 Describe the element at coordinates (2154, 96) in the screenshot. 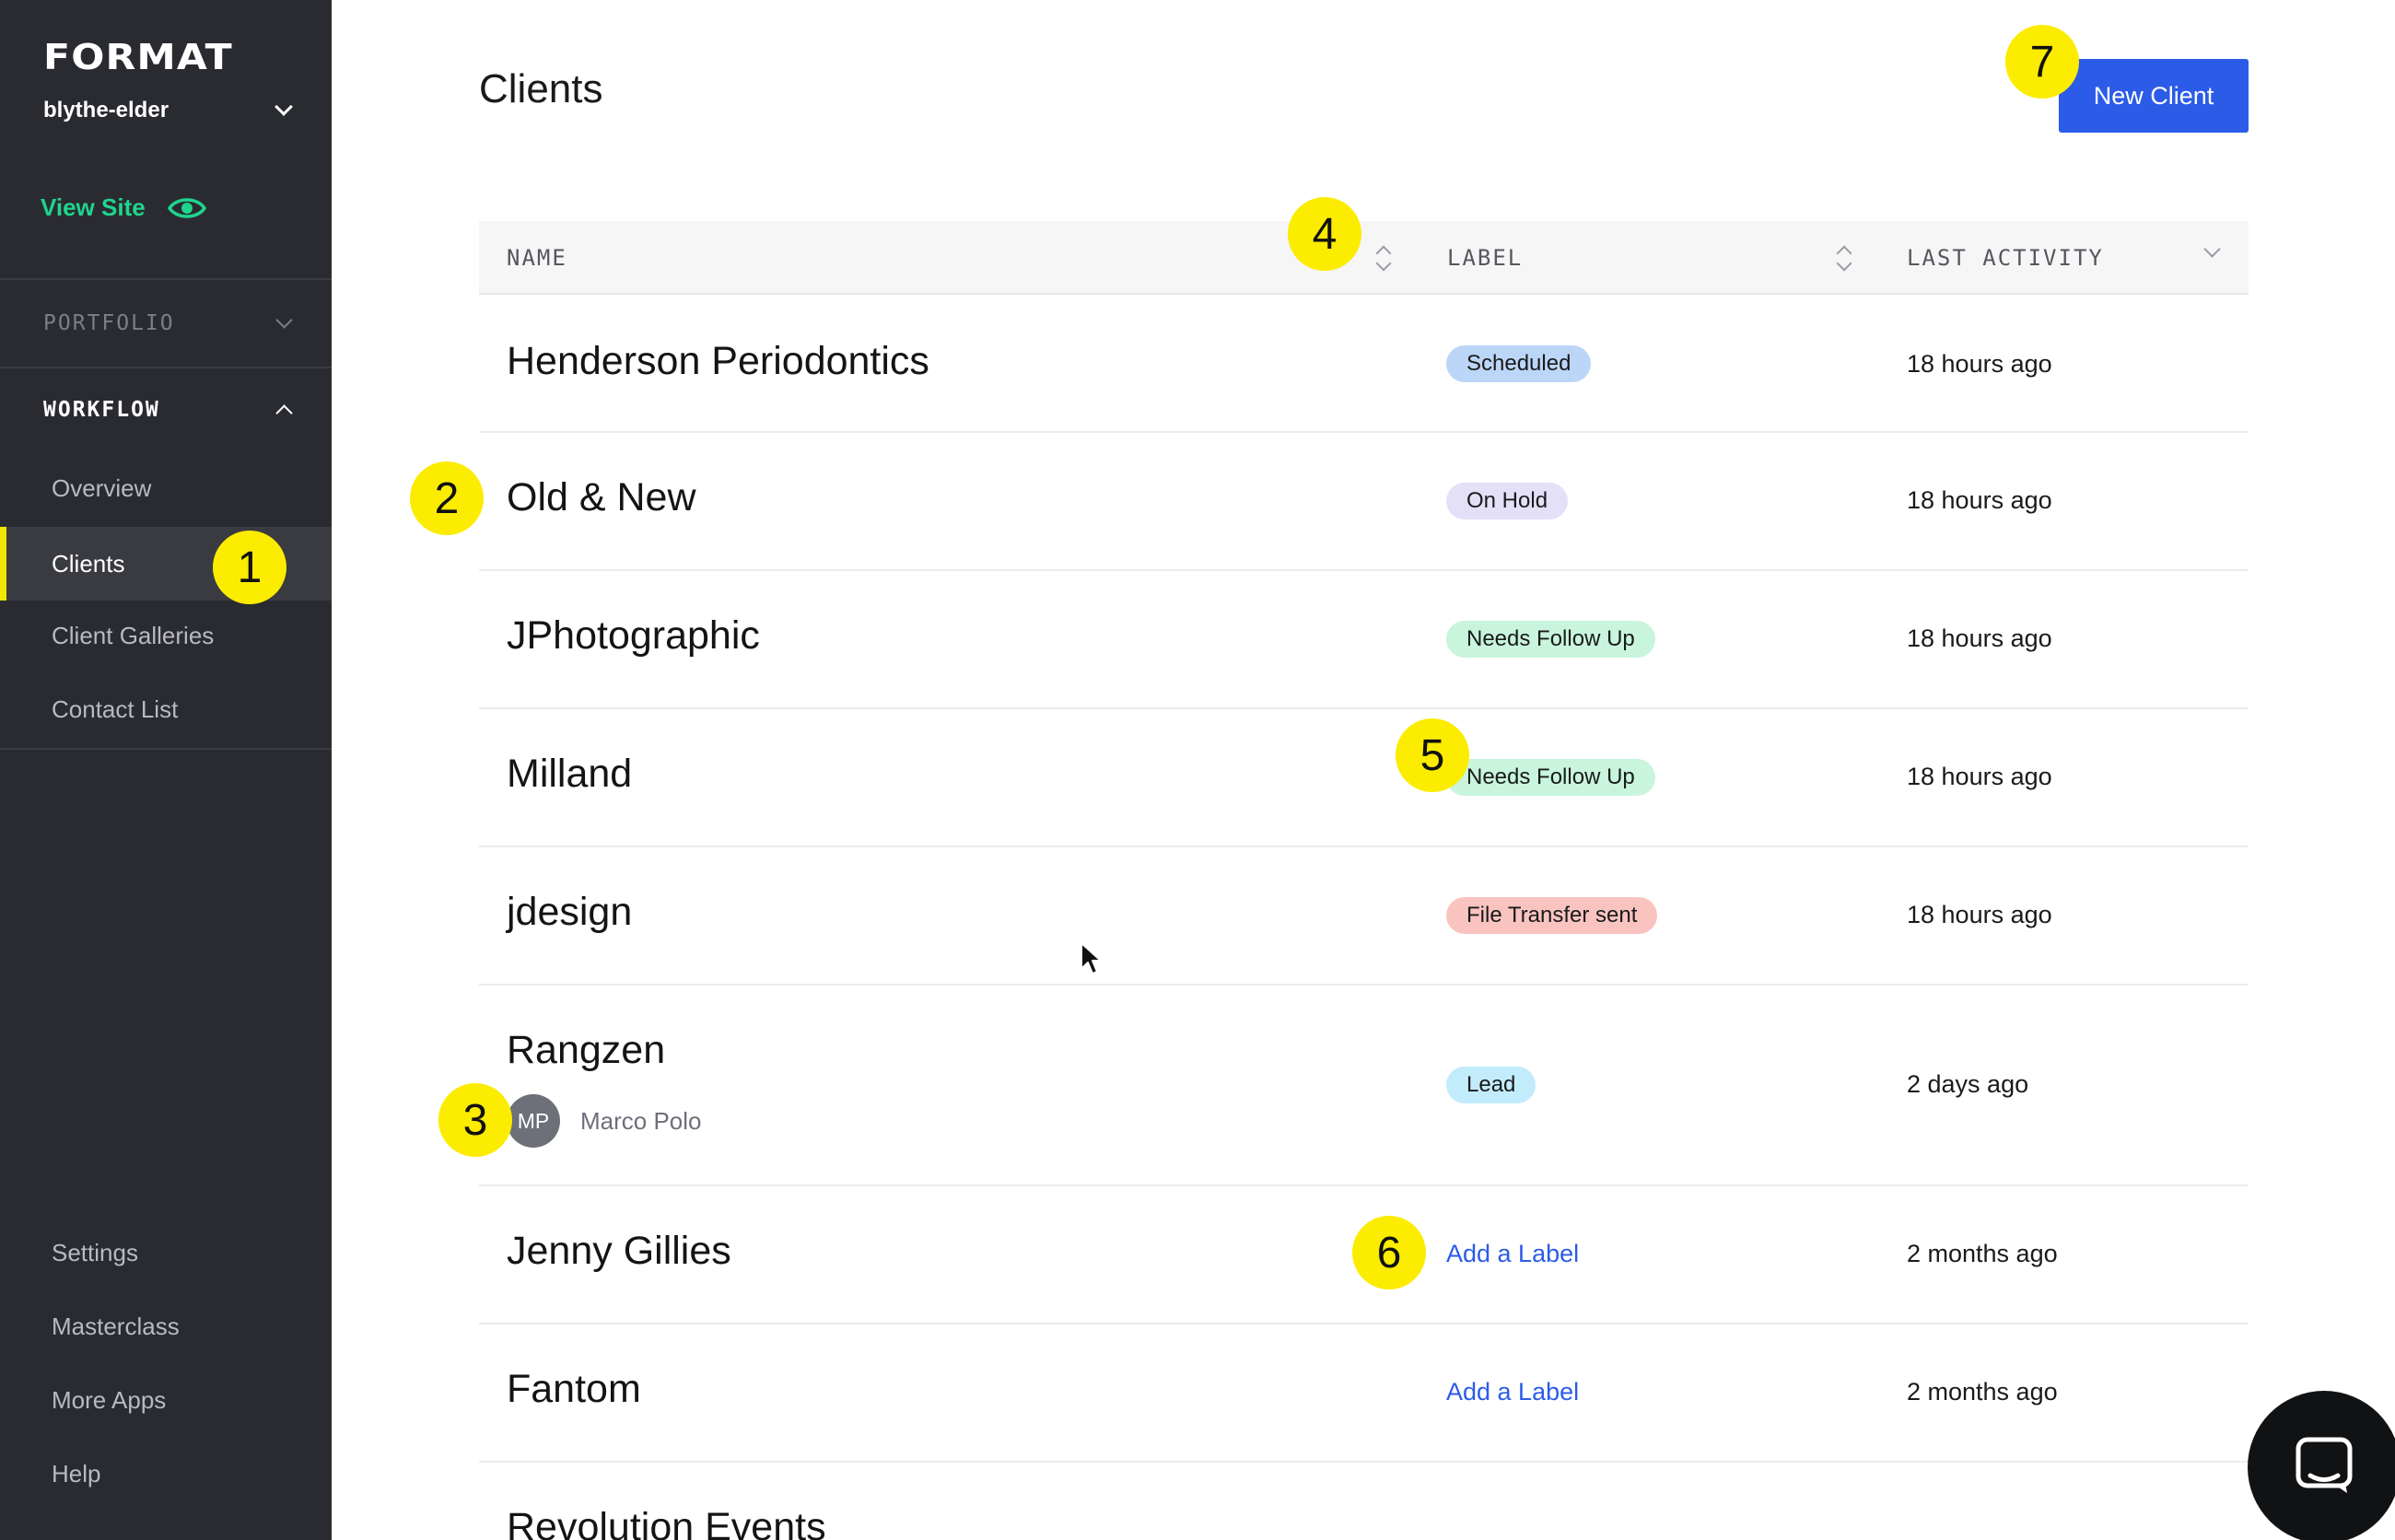

I see `new-client-button: New Client` at that location.